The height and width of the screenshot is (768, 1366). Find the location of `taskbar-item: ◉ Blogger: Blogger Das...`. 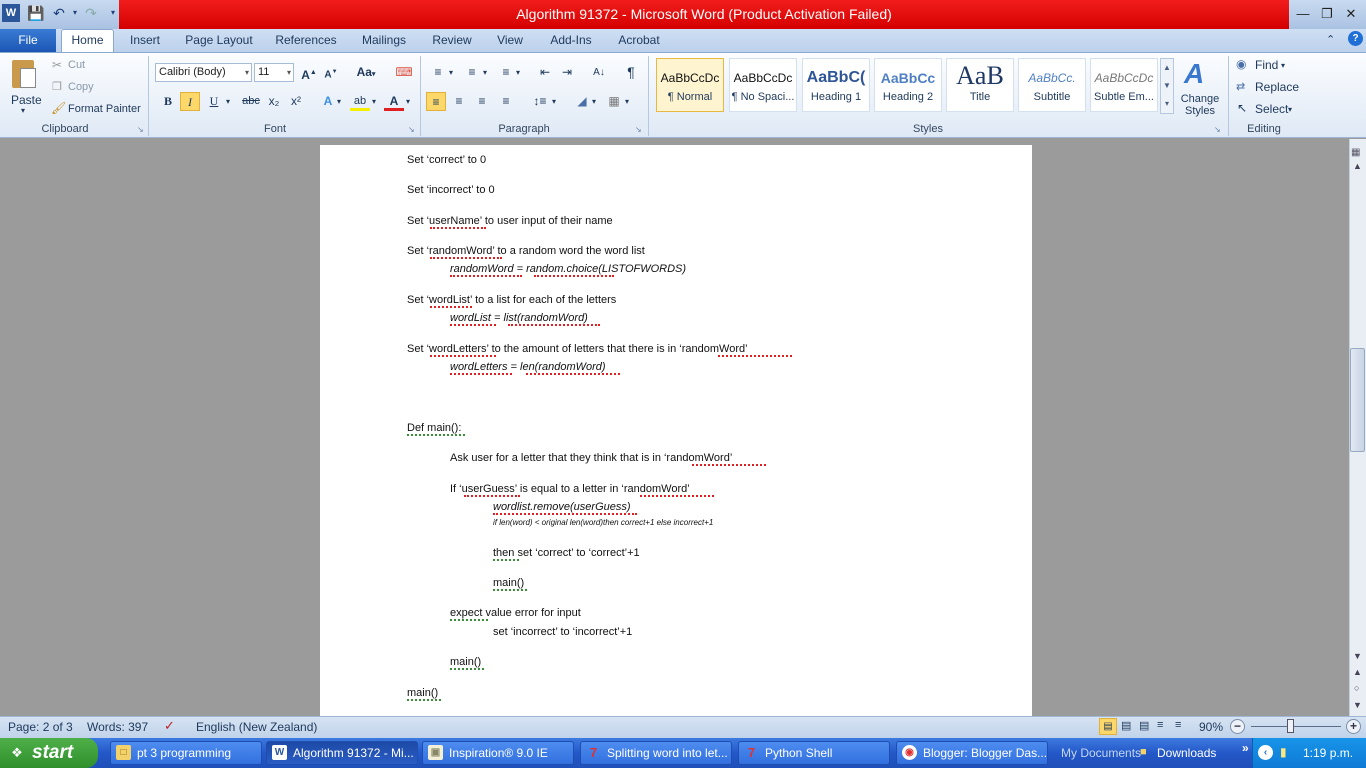

taskbar-item: ◉ Blogger: Blogger Das... is located at coordinates (972, 753).